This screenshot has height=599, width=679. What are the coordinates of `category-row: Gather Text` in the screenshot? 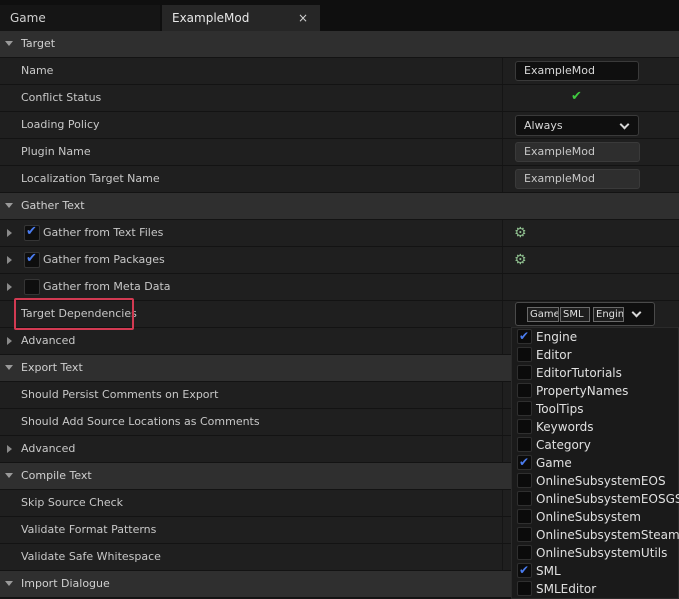 It's located at (339, 206).